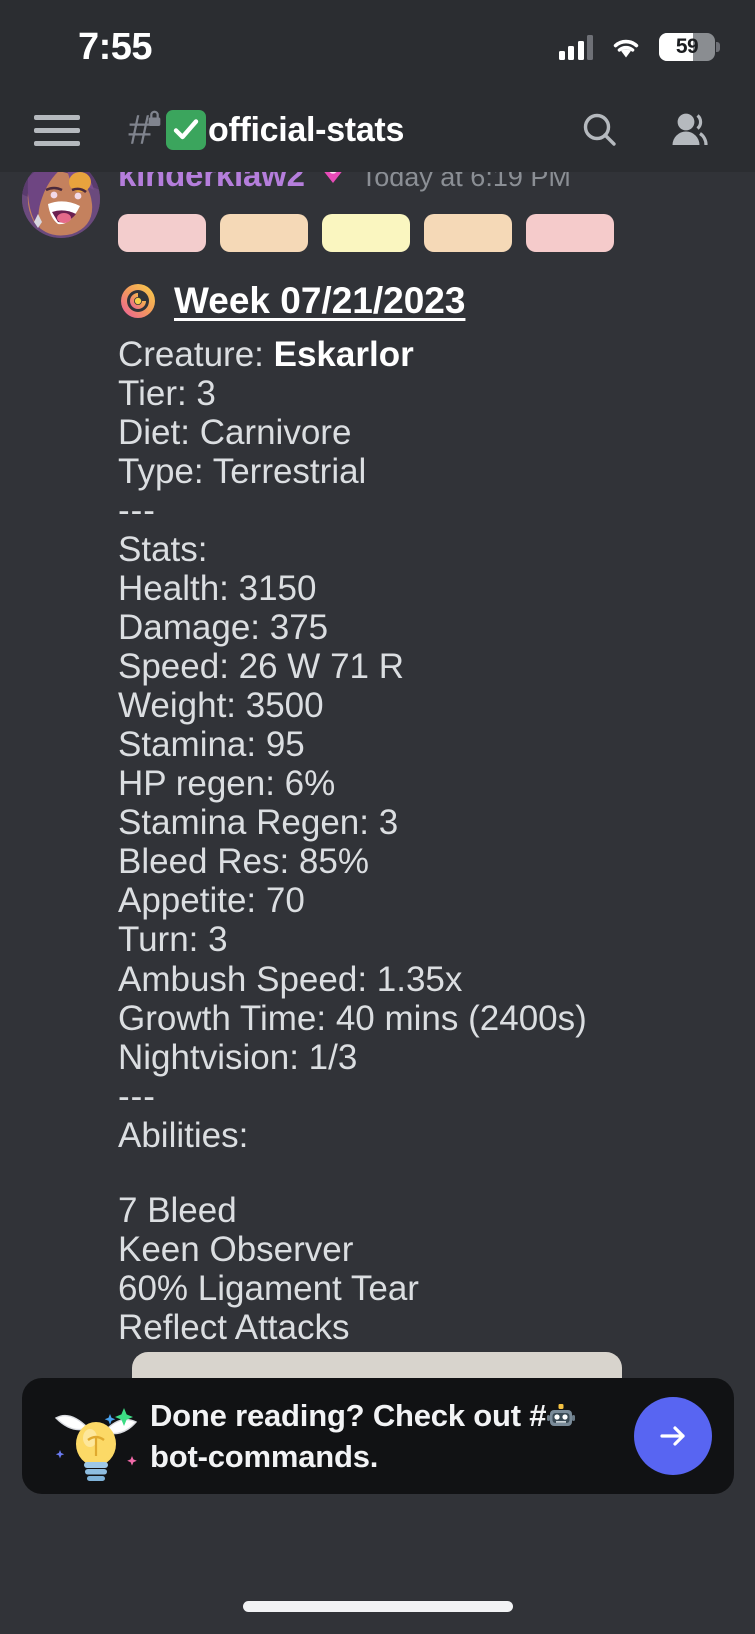 This screenshot has width=755, height=1634. I want to click on swirl-emoji, so click(138, 301).